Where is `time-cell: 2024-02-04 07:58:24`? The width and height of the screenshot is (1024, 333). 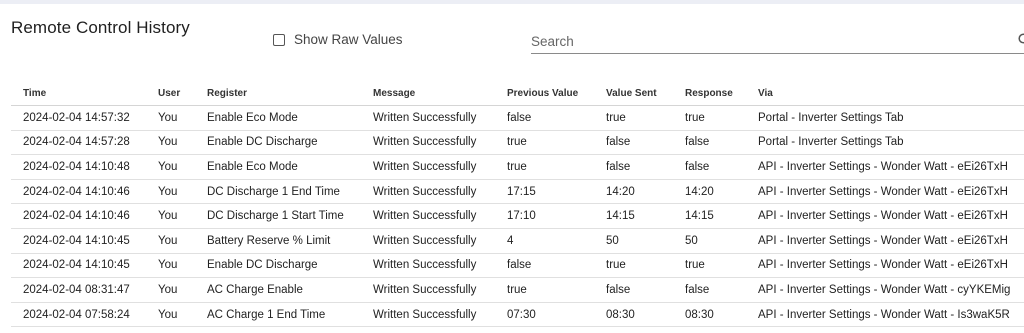 time-cell: 2024-02-04 07:58:24 is located at coordinates (78, 315).